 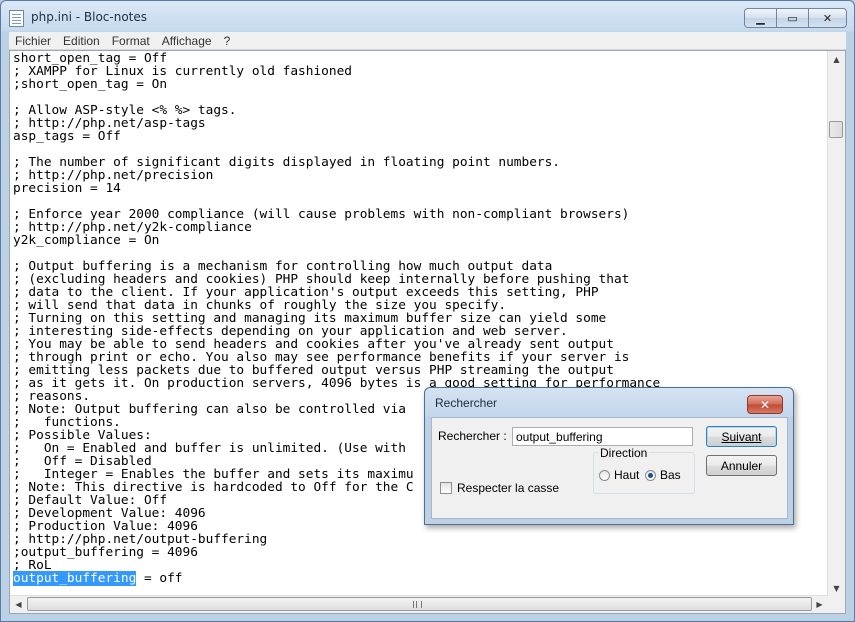 What do you see at coordinates (109, 123) in the screenshot?
I see `editor-line: ; http://php.net/asp-tags` at bounding box center [109, 123].